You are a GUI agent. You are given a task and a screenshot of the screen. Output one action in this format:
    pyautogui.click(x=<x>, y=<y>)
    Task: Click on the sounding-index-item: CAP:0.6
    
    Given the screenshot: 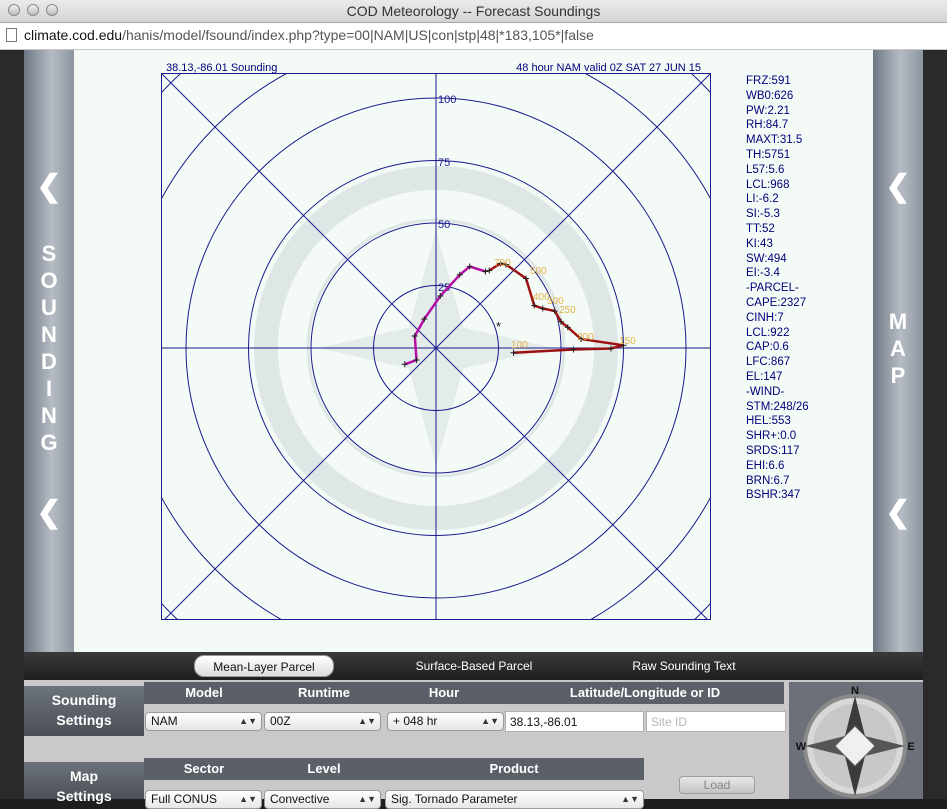 What is the action you would take?
    pyautogui.click(x=767, y=347)
    